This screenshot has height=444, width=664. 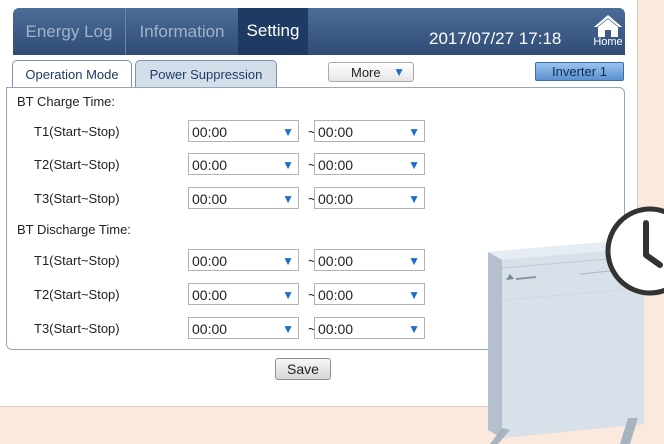 What do you see at coordinates (69, 31) in the screenshot?
I see `tab-energy-log: Energy Log` at bounding box center [69, 31].